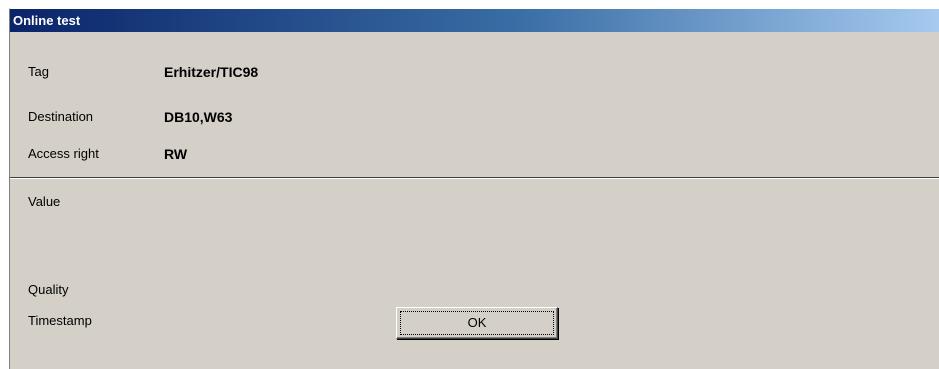 The image size is (939, 369). What do you see at coordinates (60, 320) in the screenshot?
I see `timestamp-label: Timestamp` at bounding box center [60, 320].